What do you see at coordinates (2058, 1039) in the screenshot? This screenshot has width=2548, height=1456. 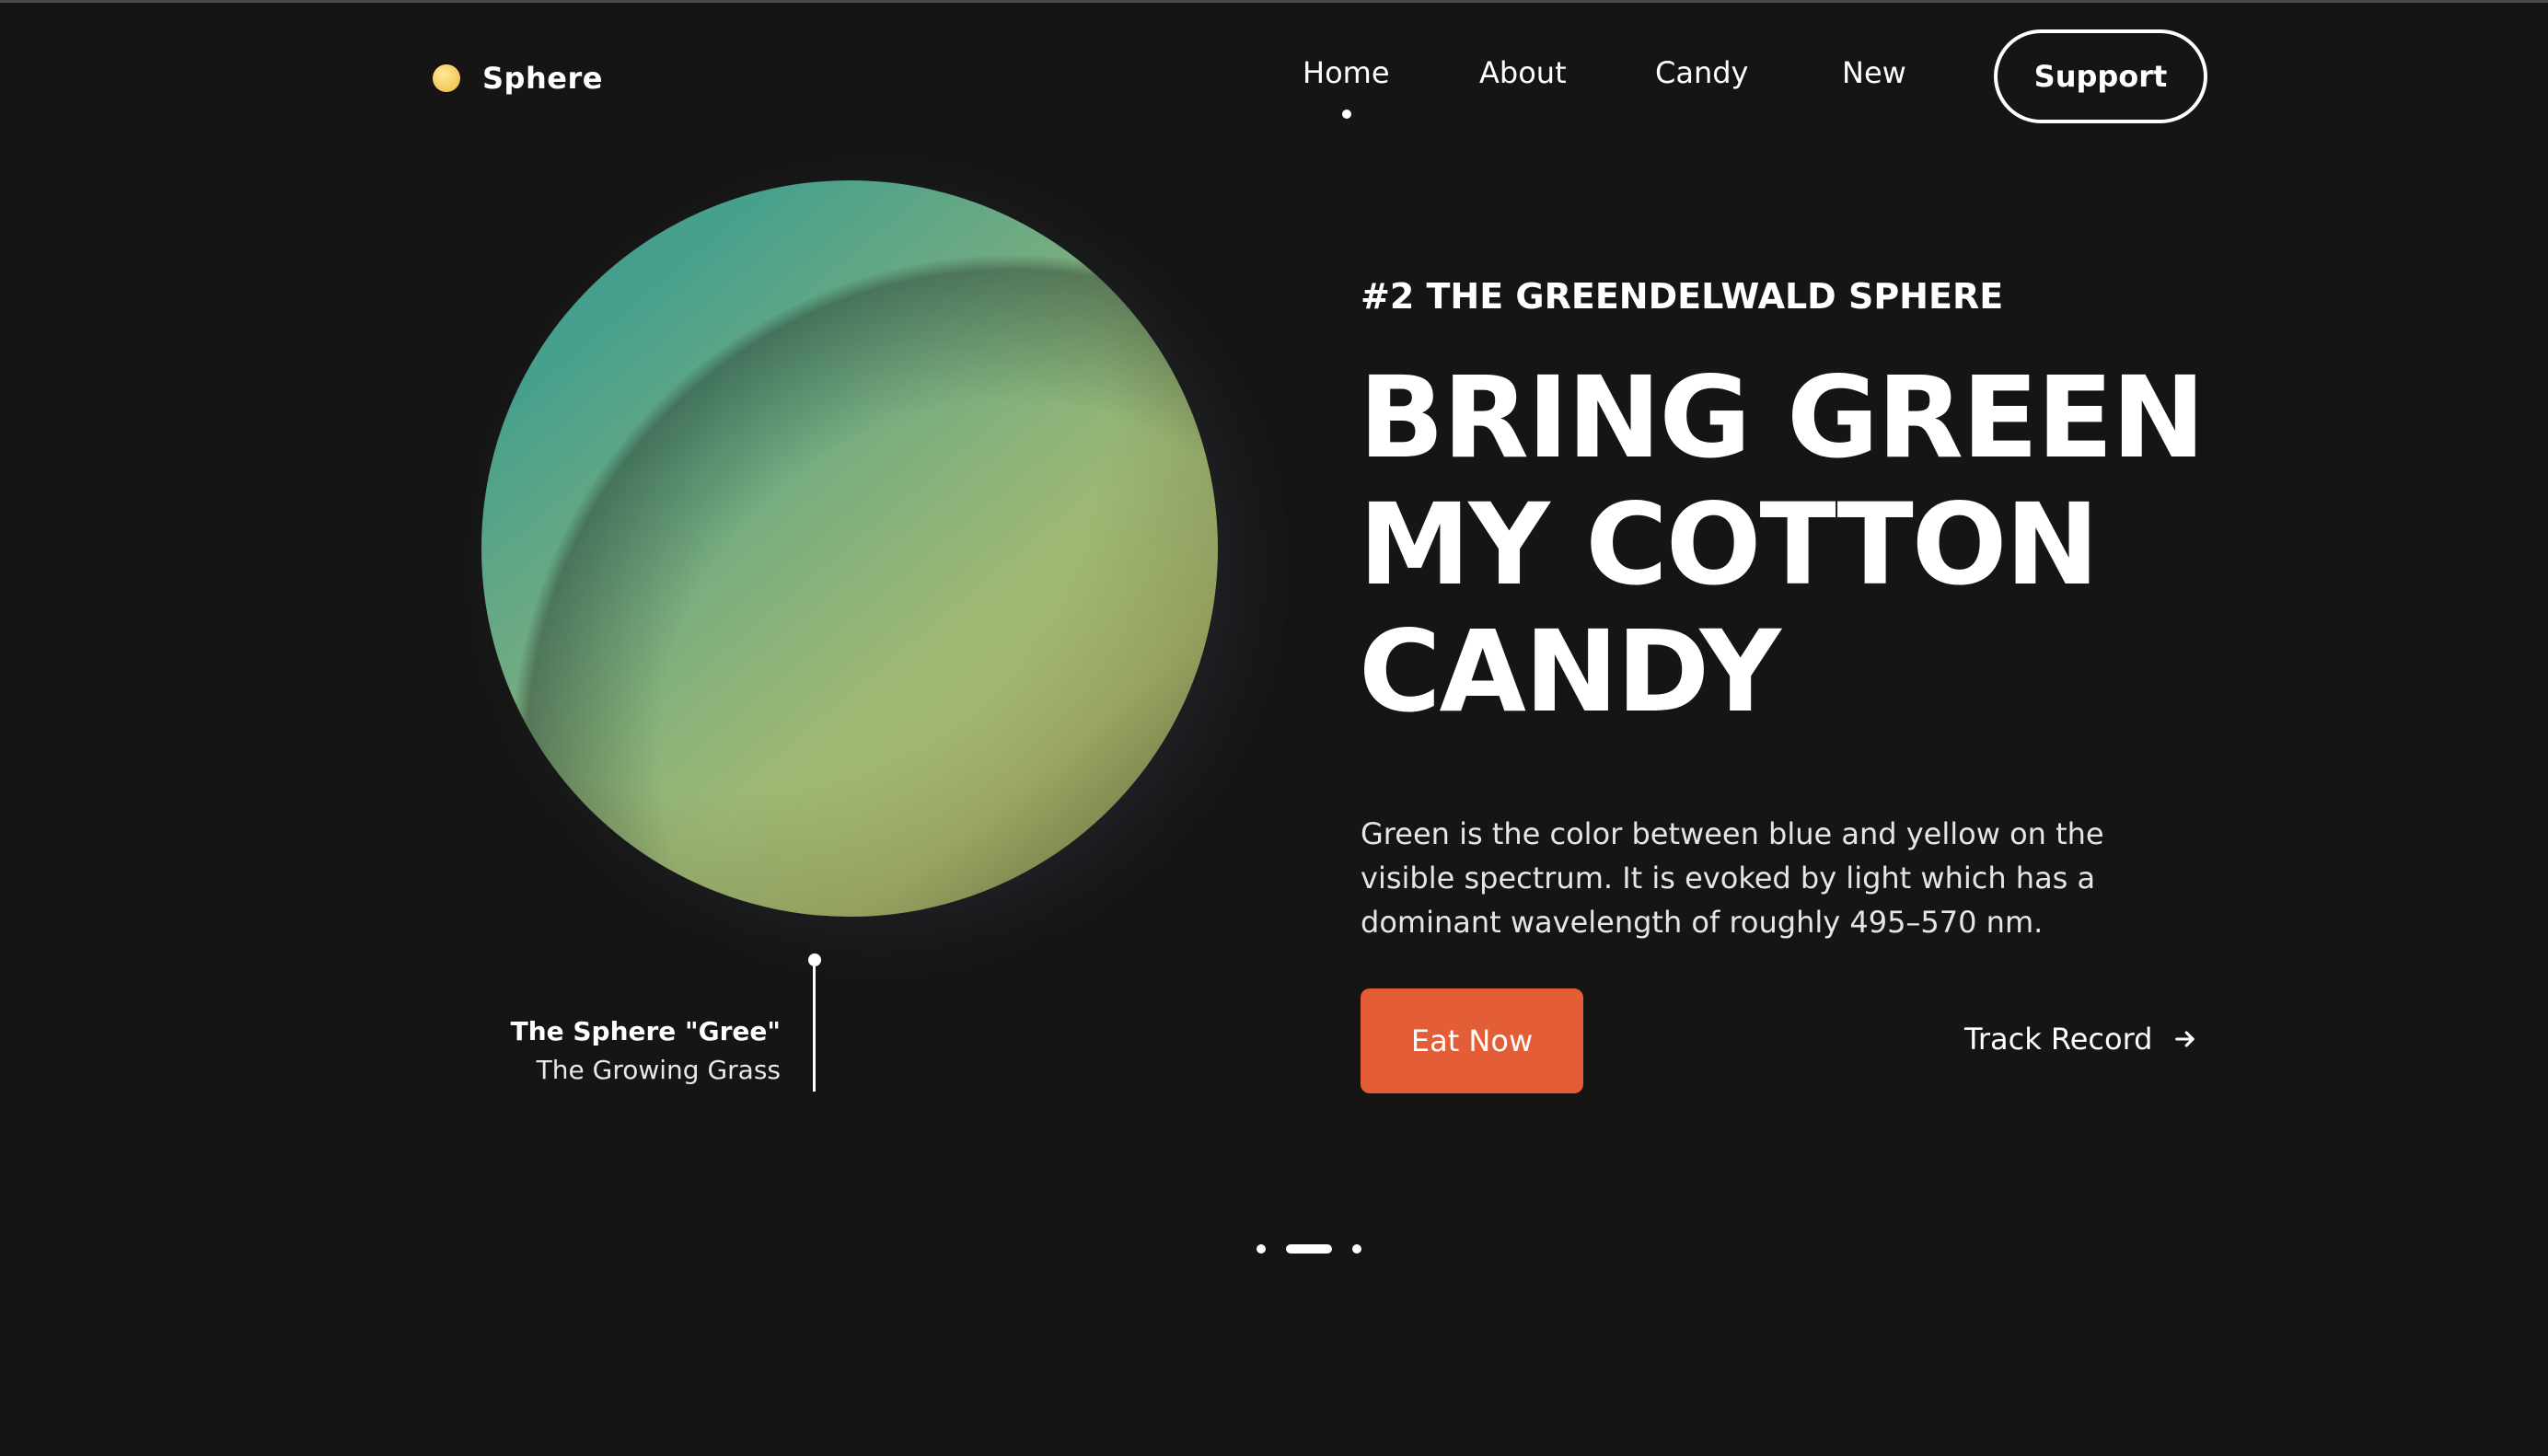 I see `track-record-label: Track Record` at bounding box center [2058, 1039].